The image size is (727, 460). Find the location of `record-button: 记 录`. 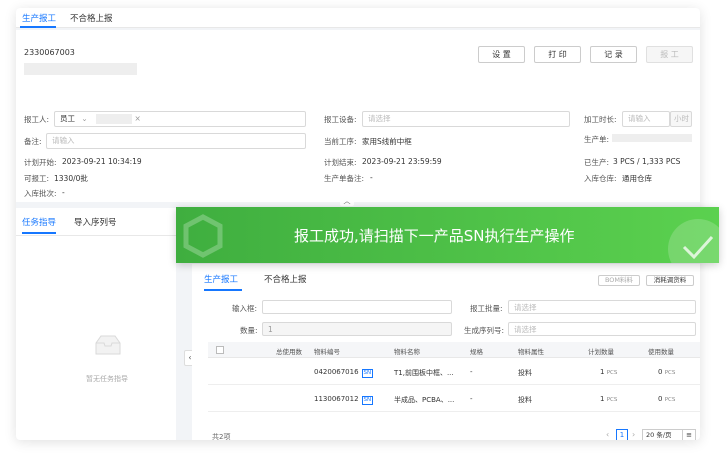

record-button: 记 录 is located at coordinates (613, 54).